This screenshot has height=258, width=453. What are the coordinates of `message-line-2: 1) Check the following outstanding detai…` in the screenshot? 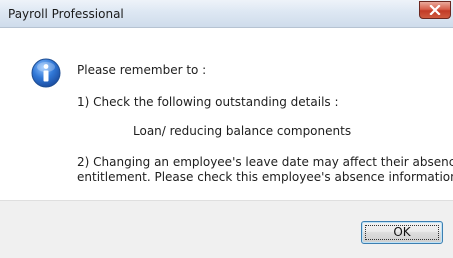 It's located at (208, 102).